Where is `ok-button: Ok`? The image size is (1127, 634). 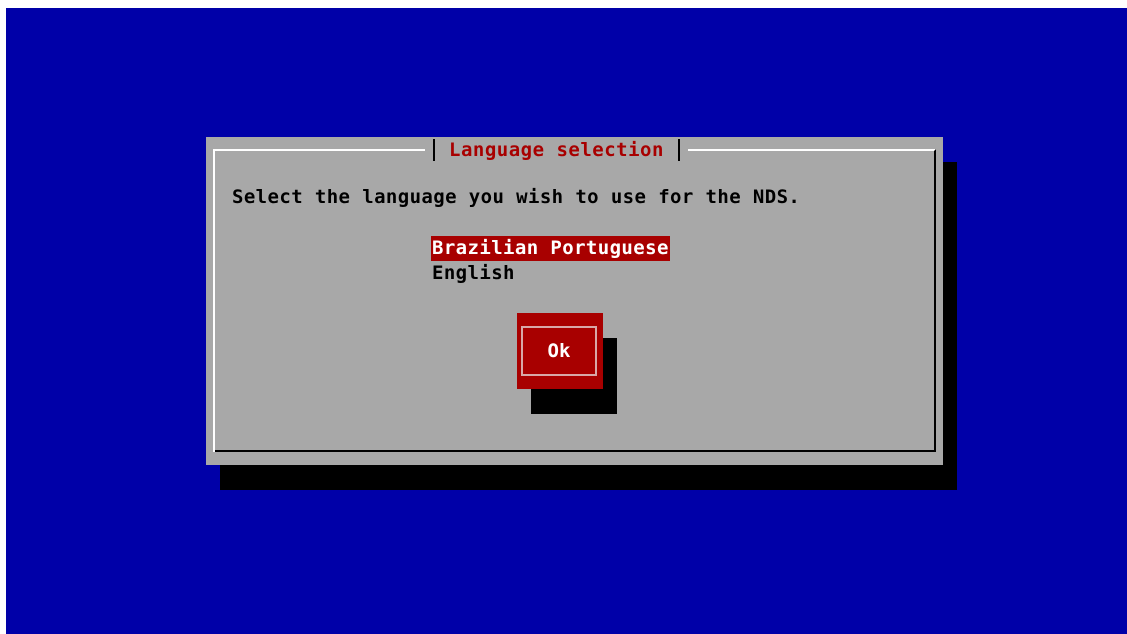 ok-button: Ok is located at coordinates (560, 351).